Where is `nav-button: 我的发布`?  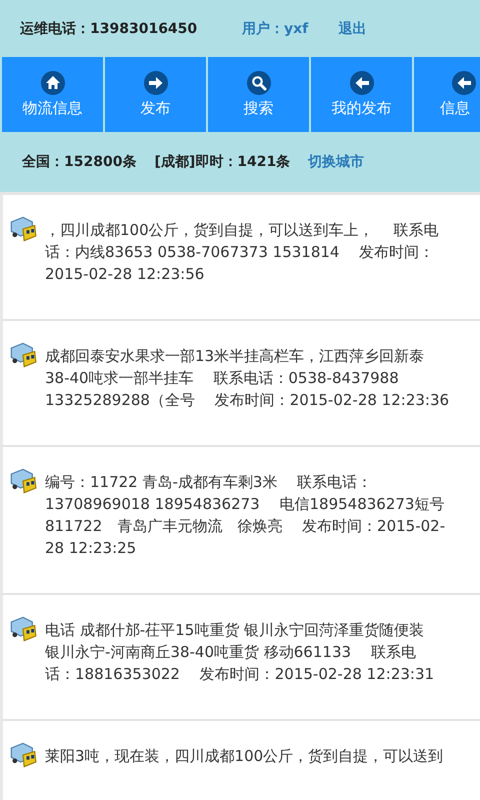
nav-button: 我的发布 is located at coordinates (361, 94).